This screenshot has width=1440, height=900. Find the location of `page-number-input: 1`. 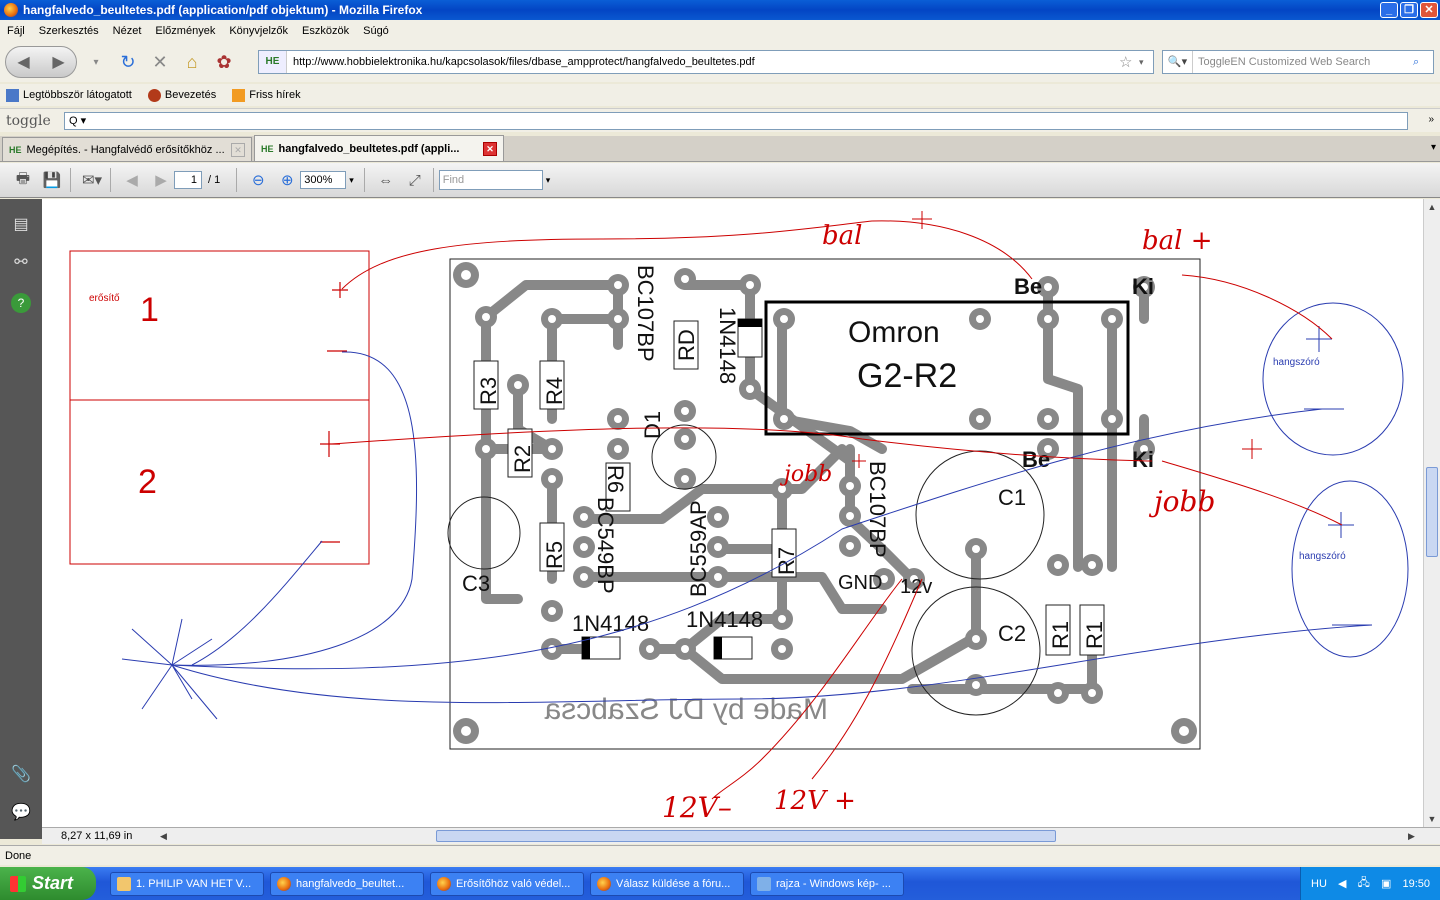

page-number-input: 1 is located at coordinates (188, 180).